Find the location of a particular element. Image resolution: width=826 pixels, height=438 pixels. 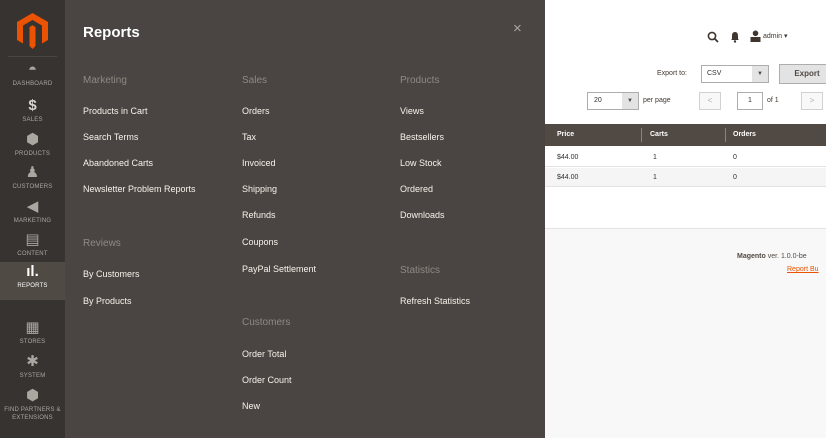

nav-item-reports: ıl. REPORTS is located at coordinates (32, 281).